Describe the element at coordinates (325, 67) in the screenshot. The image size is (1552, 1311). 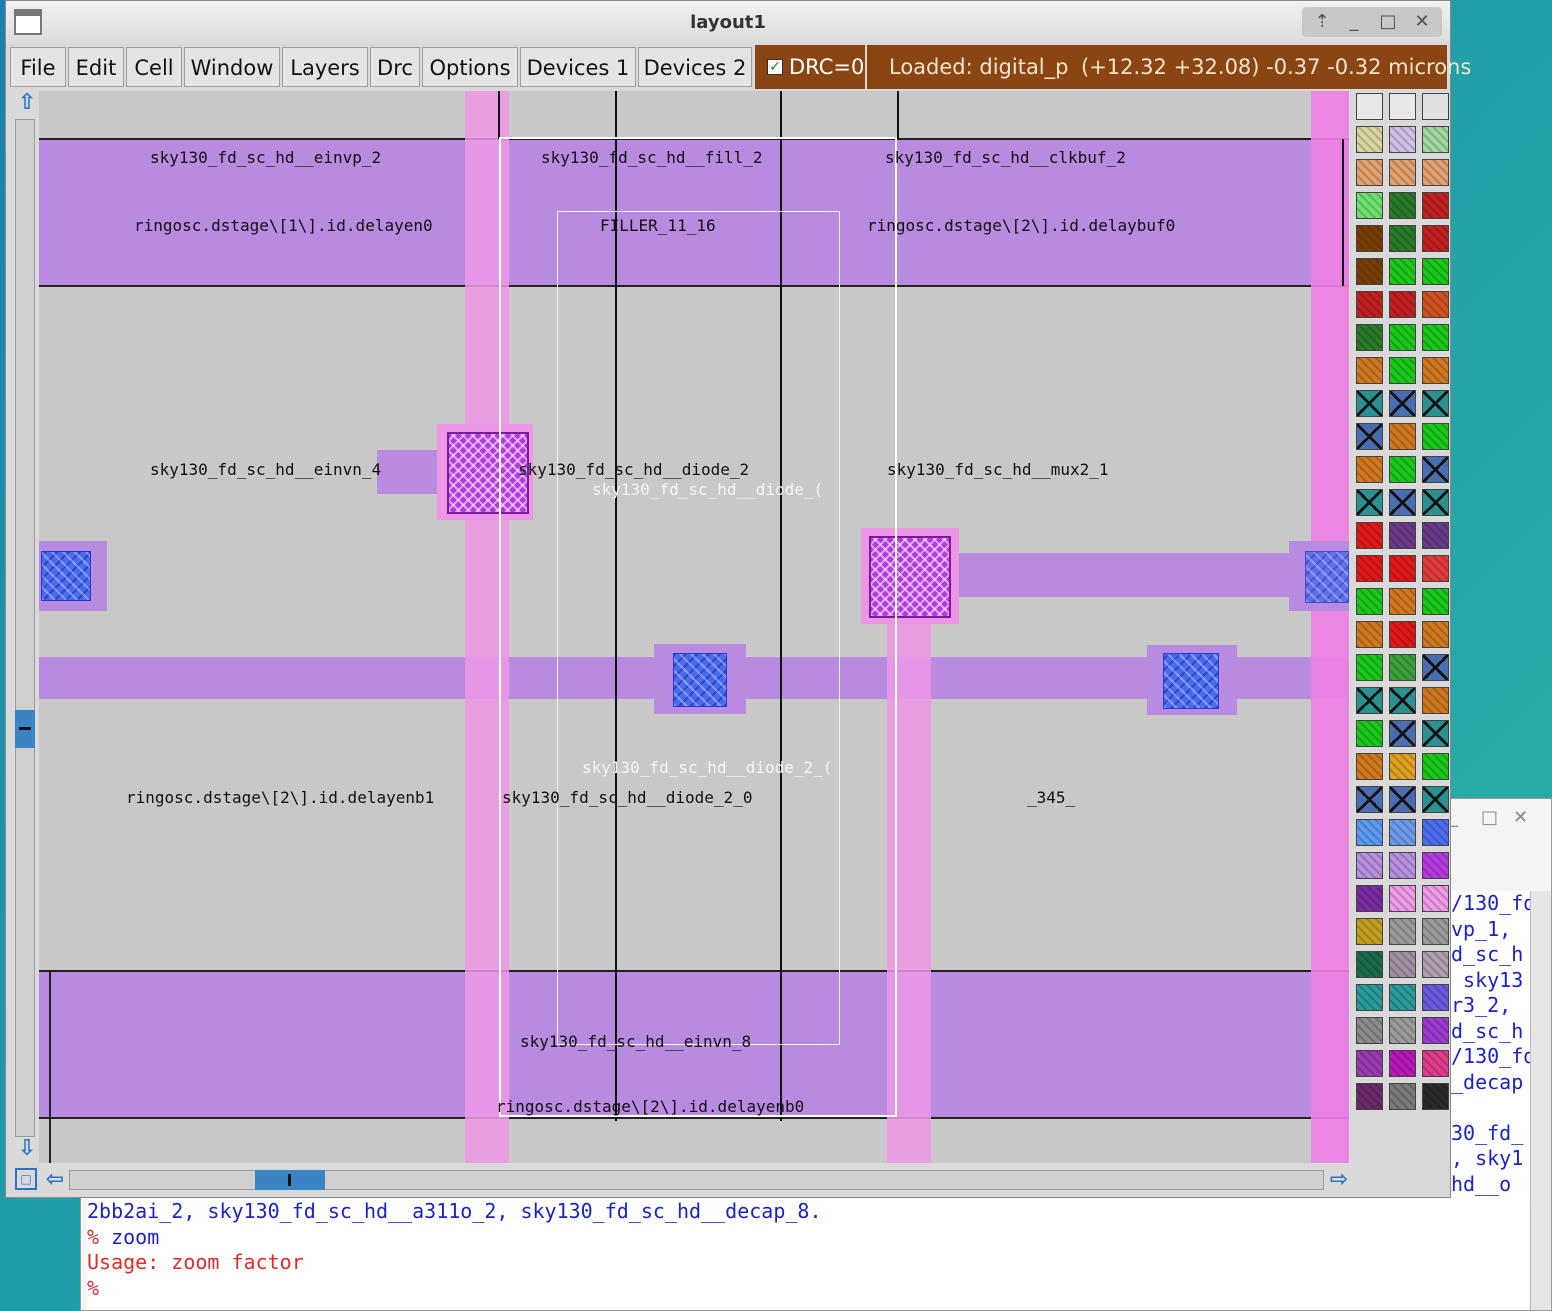
I see `menu-layers: Layers` at that location.